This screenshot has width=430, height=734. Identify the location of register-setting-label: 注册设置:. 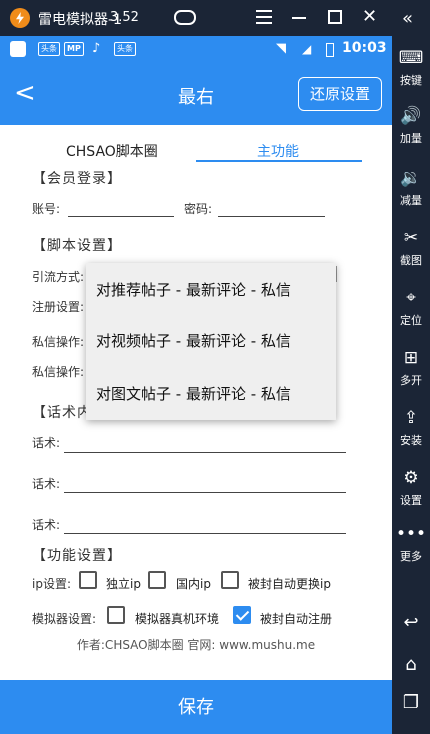
(58, 307).